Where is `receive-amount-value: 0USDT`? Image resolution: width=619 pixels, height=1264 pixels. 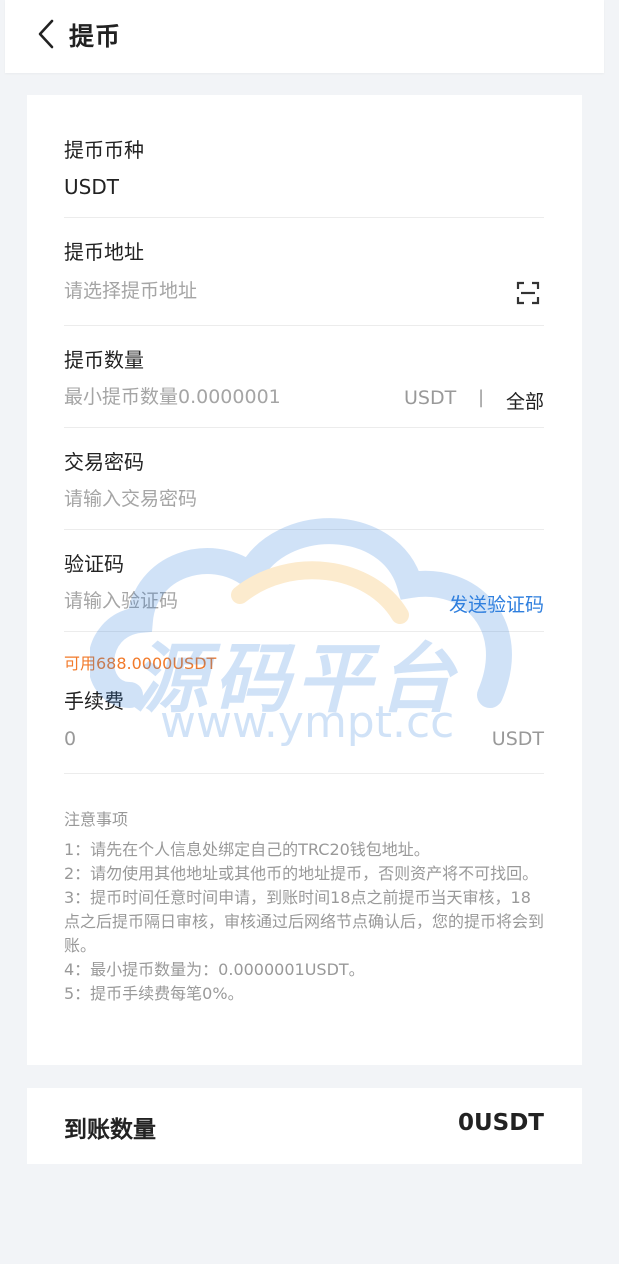 receive-amount-value: 0USDT is located at coordinates (500, 1123).